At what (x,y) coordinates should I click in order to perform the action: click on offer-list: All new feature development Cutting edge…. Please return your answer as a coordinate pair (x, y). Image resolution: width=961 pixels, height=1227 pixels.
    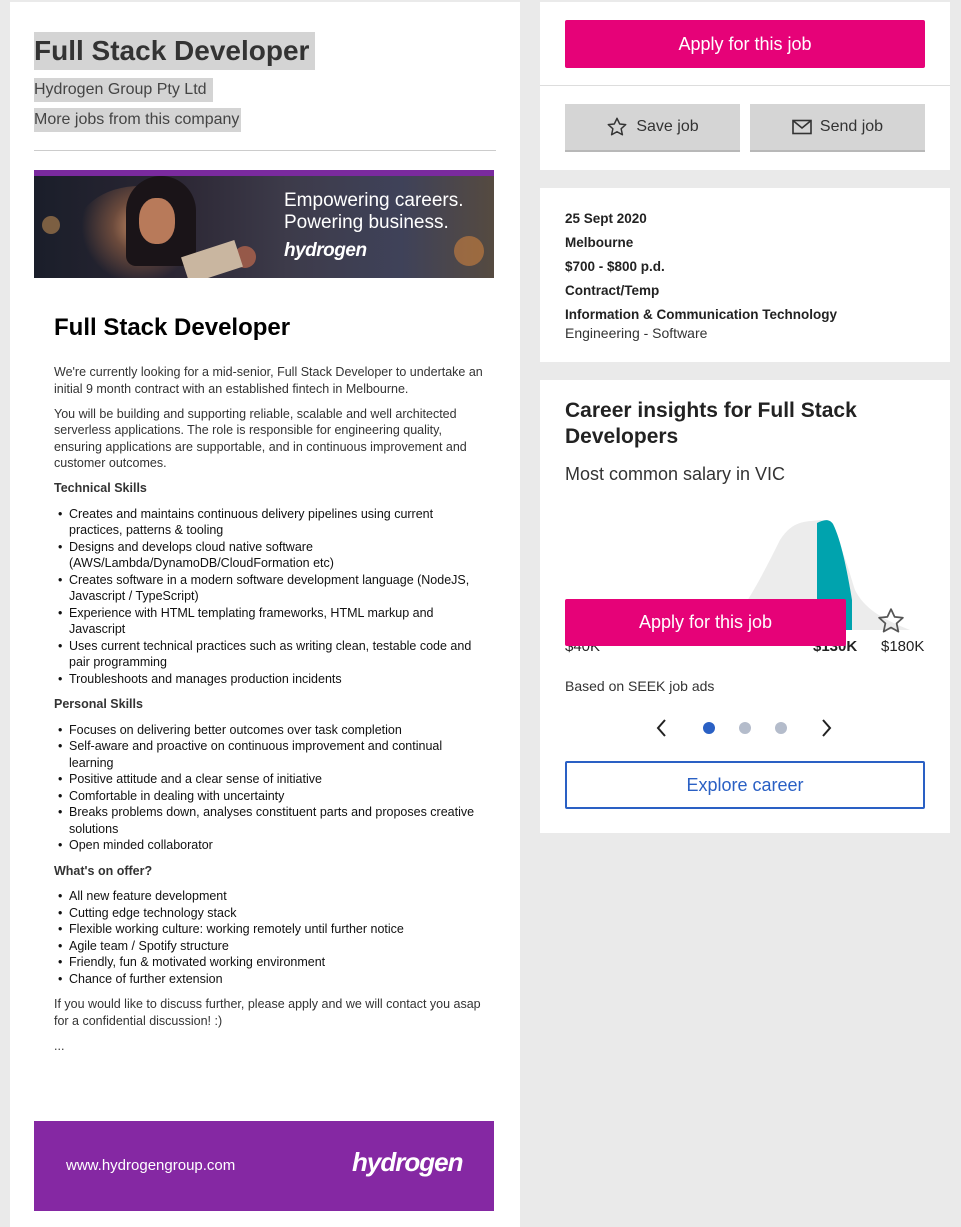
    Looking at the image, I should click on (269, 937).